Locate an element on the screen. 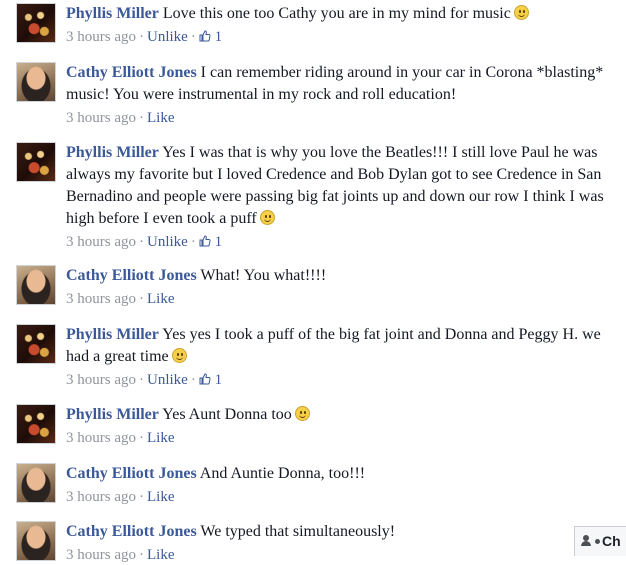  chat-tab-label: Ch is located at coordinates (611, 541).